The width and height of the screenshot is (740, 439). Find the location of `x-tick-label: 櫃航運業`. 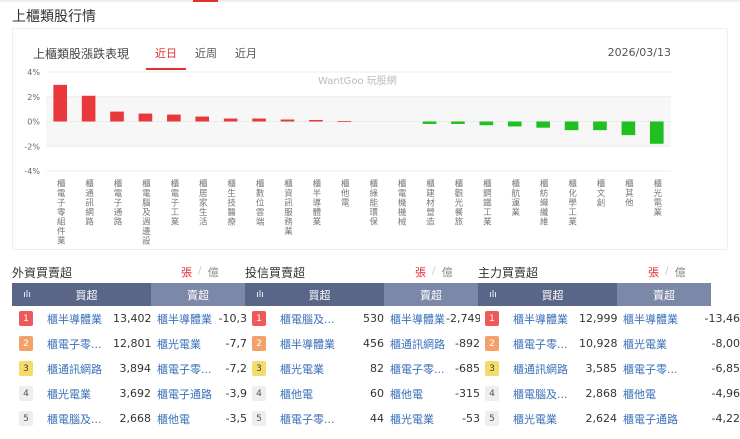

x-tick-label: 櫃航運業 is located at coordinates (515, 197).